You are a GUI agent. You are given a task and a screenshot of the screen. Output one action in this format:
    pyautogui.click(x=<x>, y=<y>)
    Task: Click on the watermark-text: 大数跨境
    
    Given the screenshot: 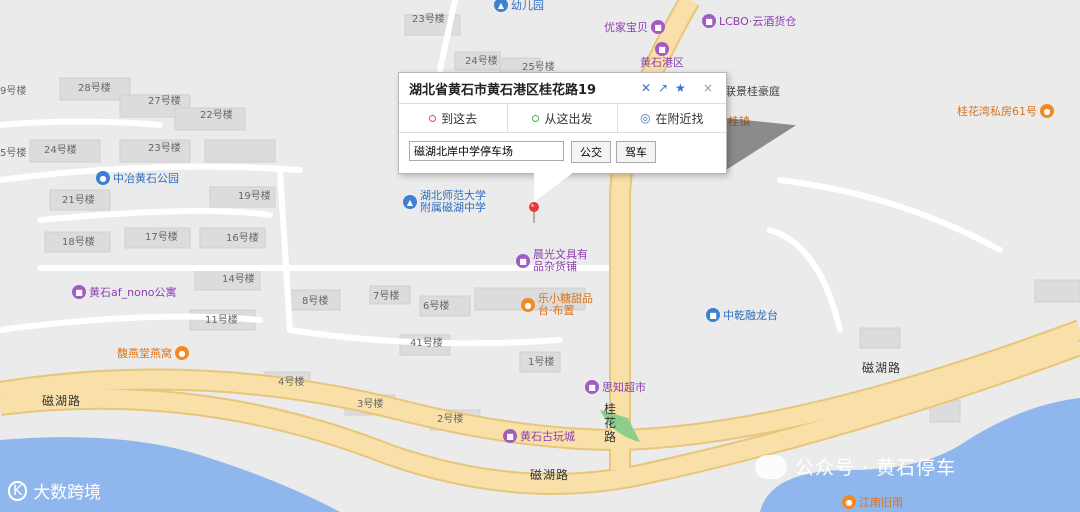 What is the action you would take?
    pyautogui.click(x=67, y=493)
    